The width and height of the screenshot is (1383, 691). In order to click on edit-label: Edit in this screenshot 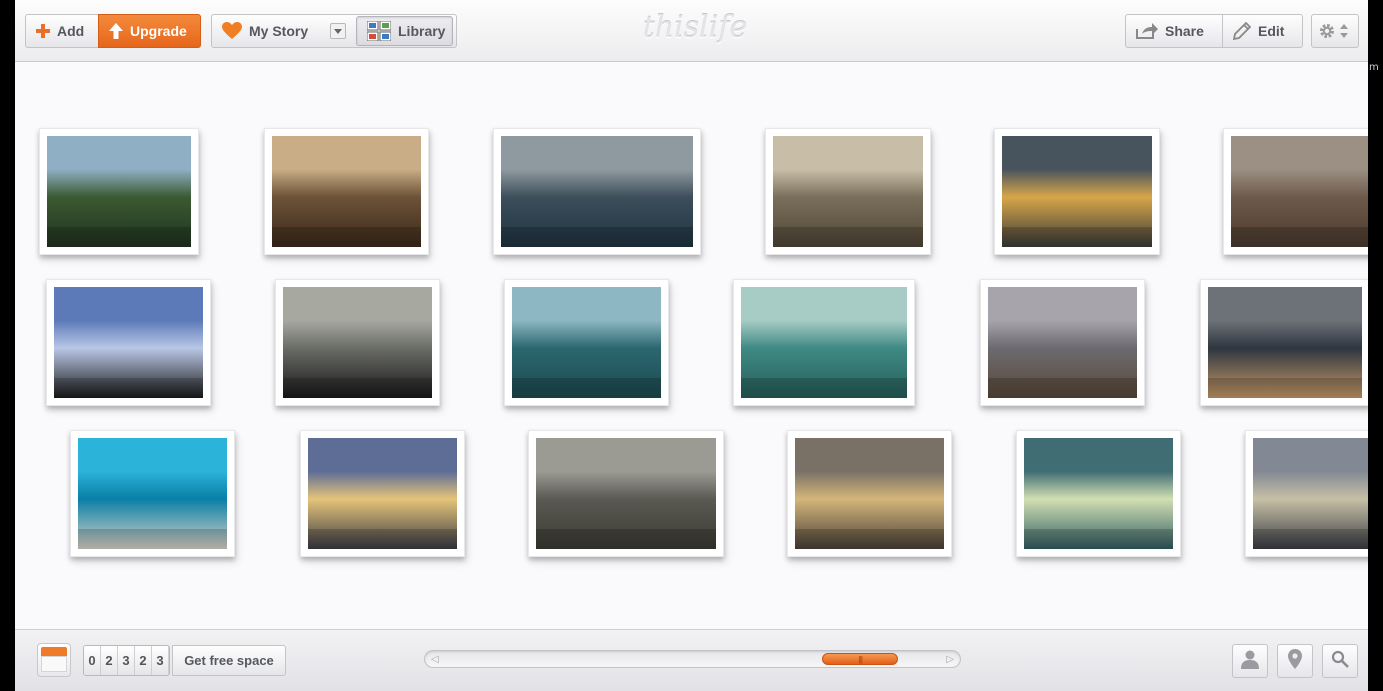, I will do `click(1271, 31)`.